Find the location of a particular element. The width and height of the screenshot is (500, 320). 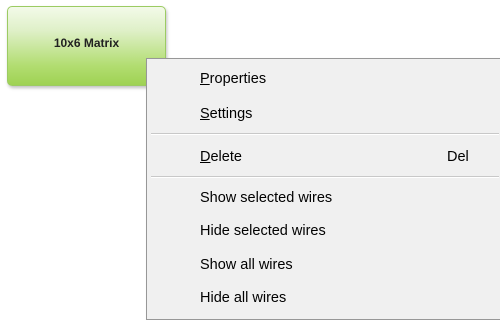

menu-item-show-selected-wires: Show selected wires is located at coordinates (266, 198).